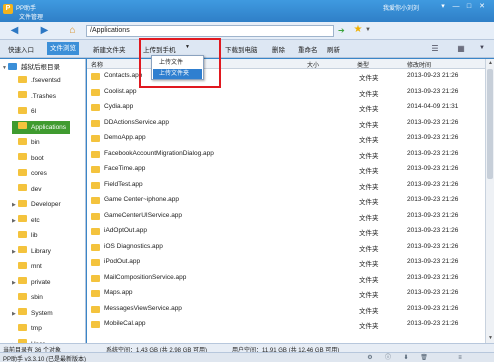  Describe the element at coordinates (177, 74) in the screenshot. I see `menu-item-upload-folder: 上传文件夹` at that location.